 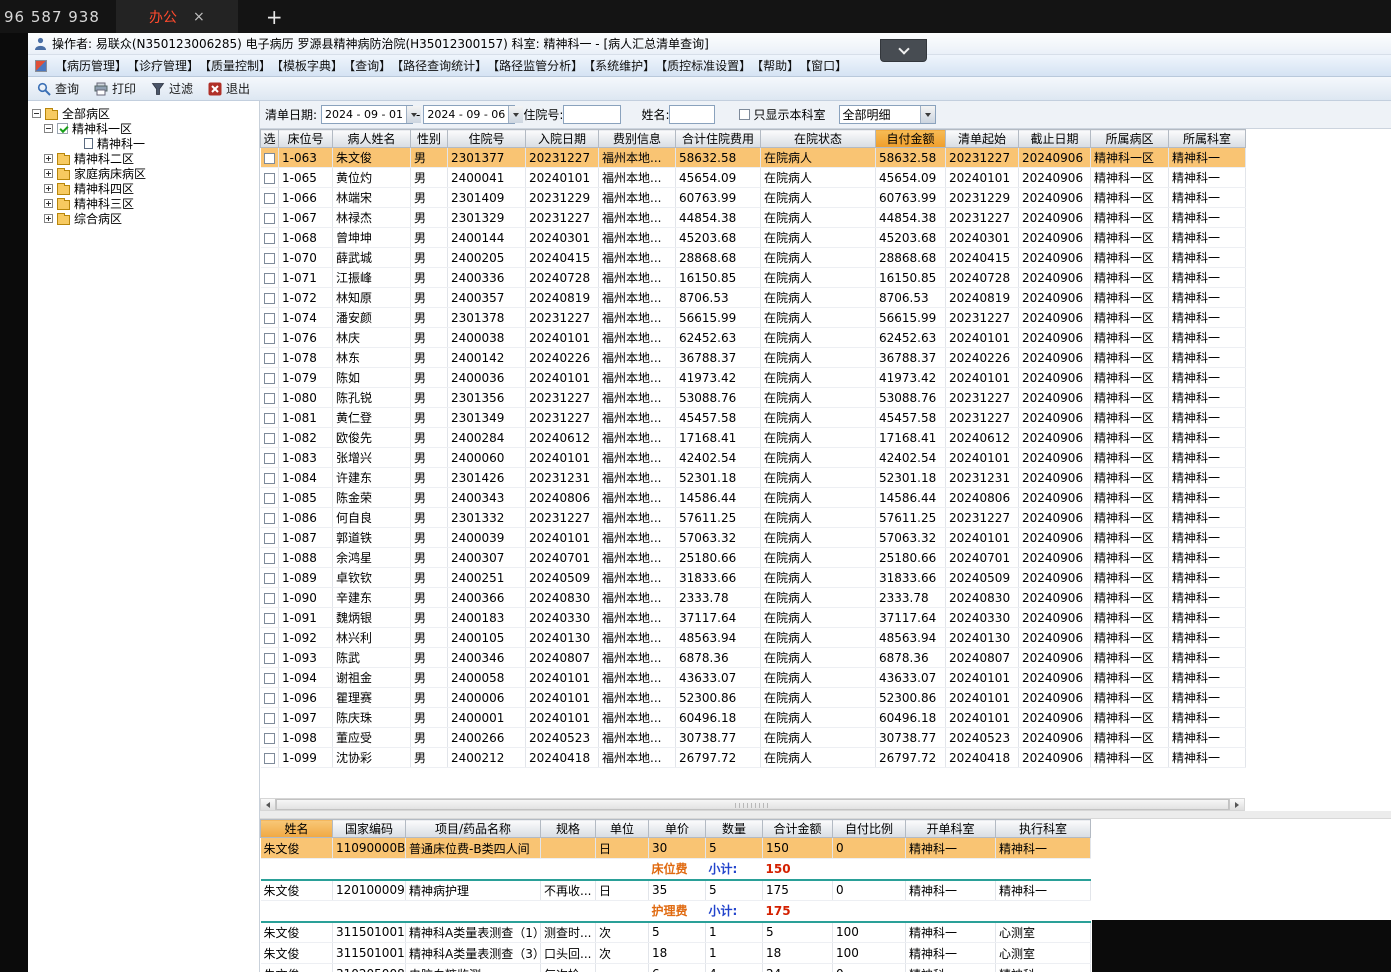 I want to click on column-header: 性别, so click(x=429, y=138).